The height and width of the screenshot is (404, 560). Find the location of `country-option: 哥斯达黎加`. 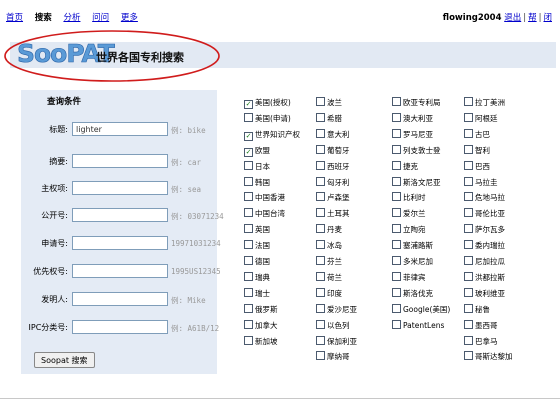

country-option: 哥斯达黎加 is located at coordinates (488, 356).